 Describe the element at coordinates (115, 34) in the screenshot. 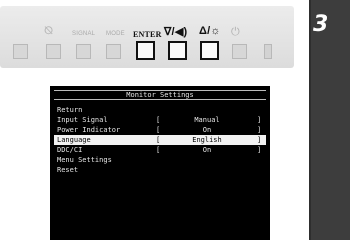

I see `mode-label: MODE` at that location.